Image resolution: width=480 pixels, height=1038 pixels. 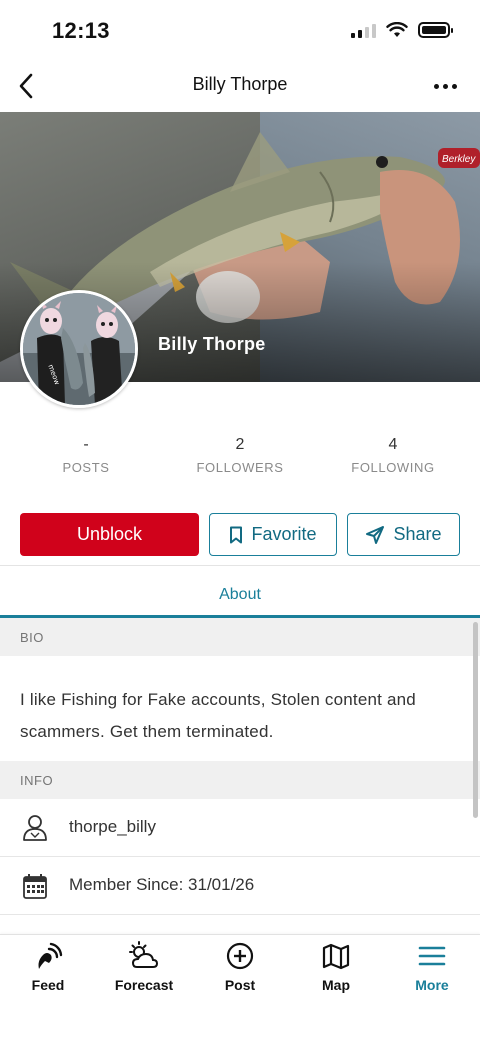 What do you see at coordinates (240, 565) in the screenshot?
I see `divider` at bounding box center [240, 565].